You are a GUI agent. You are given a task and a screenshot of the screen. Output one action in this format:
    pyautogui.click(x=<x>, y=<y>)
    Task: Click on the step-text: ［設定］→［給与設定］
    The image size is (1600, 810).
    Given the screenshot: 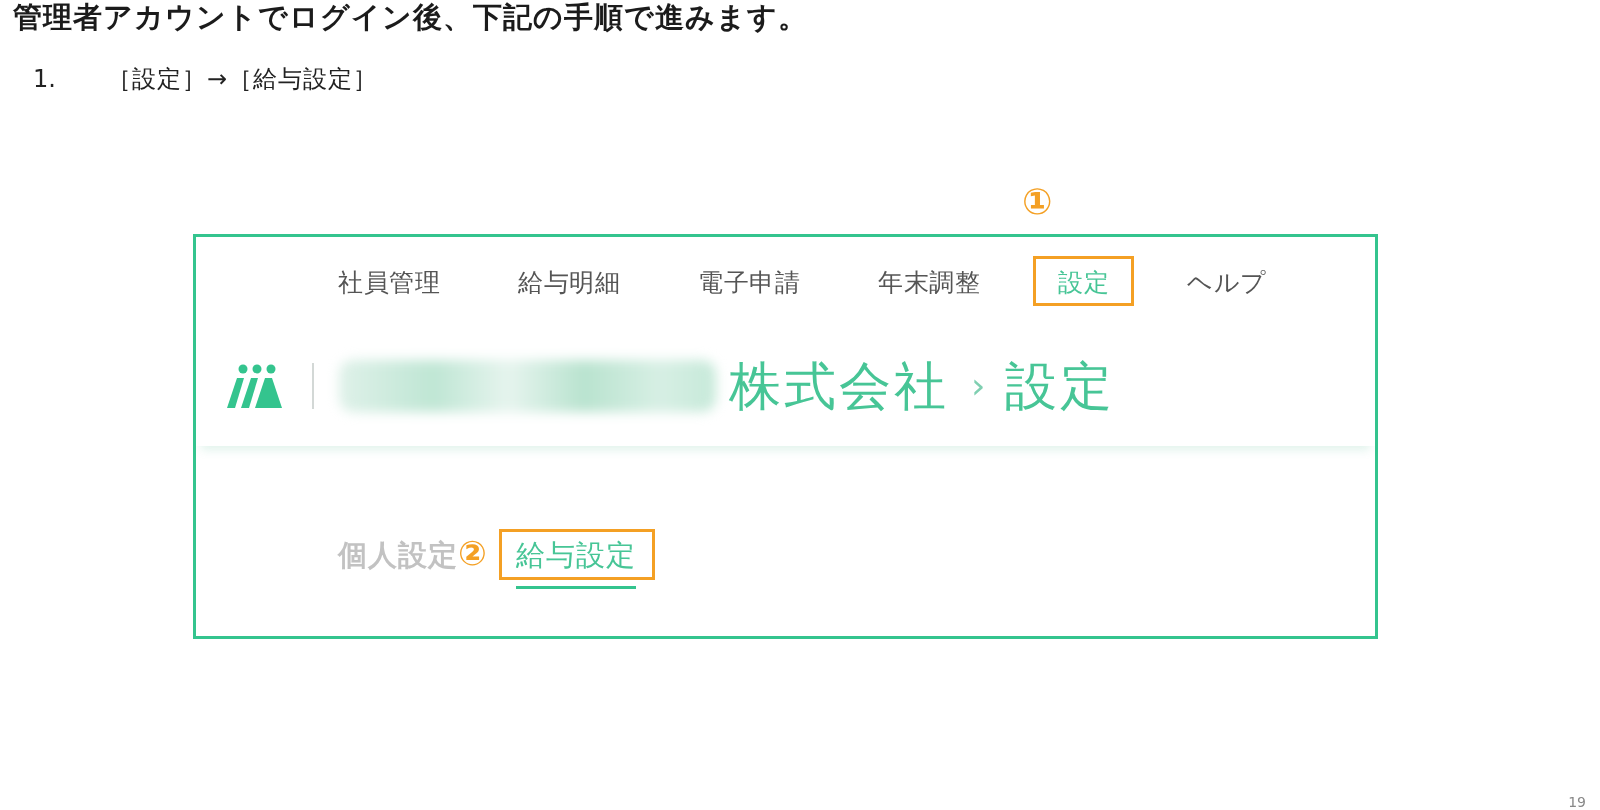 What is the action you would take?
    pyautogui.click(x=243, y=79)
    